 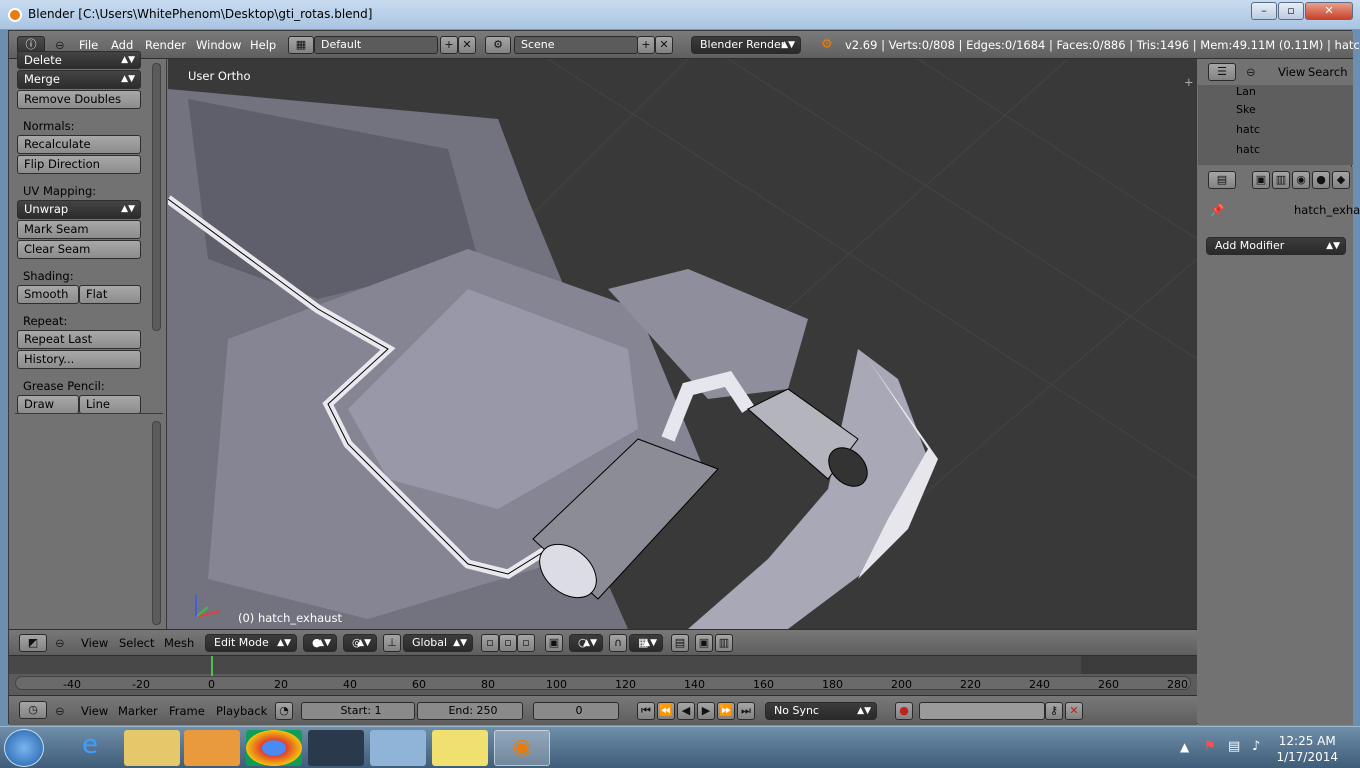 I want to click on jump-keyframe-back-icon: ⏪, so click(x=666, y=711).